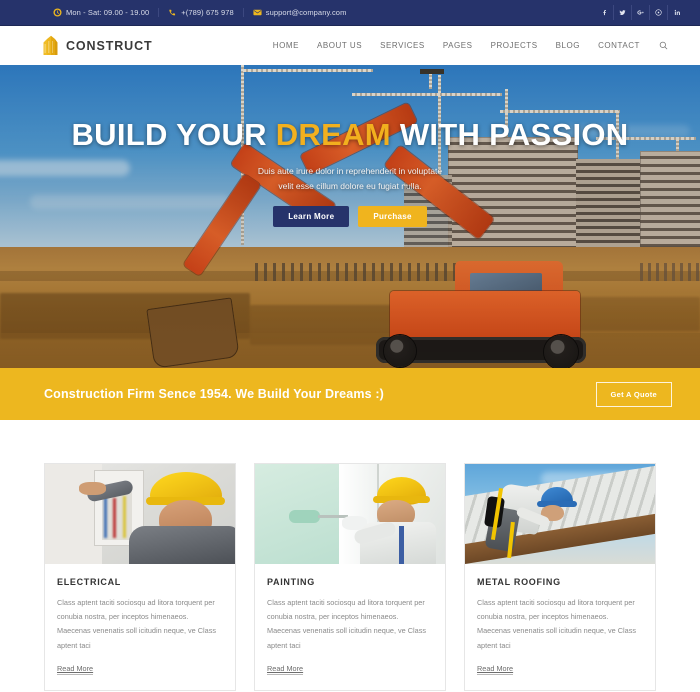 The image size is (700, 692). I want to click on nav-item-services: SERVICES, so click(402, 45).